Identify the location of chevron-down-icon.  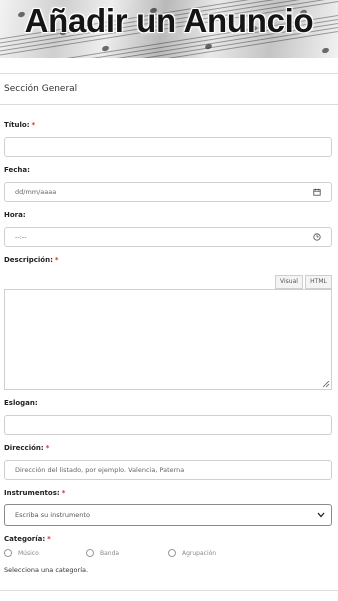
(321, 515).